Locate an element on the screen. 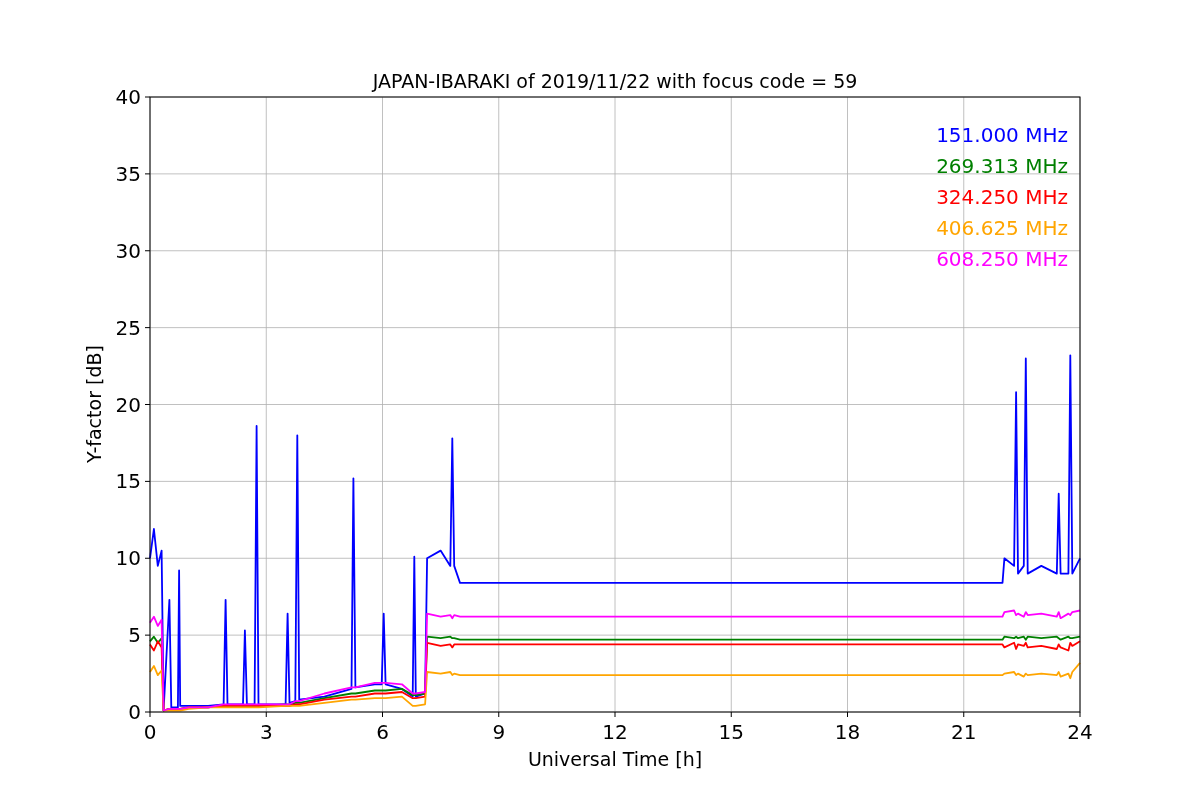 The width and height of the screenshot is (1200, 800). legend-label: 406.625 MHz is located at coordinates (1002, 228).